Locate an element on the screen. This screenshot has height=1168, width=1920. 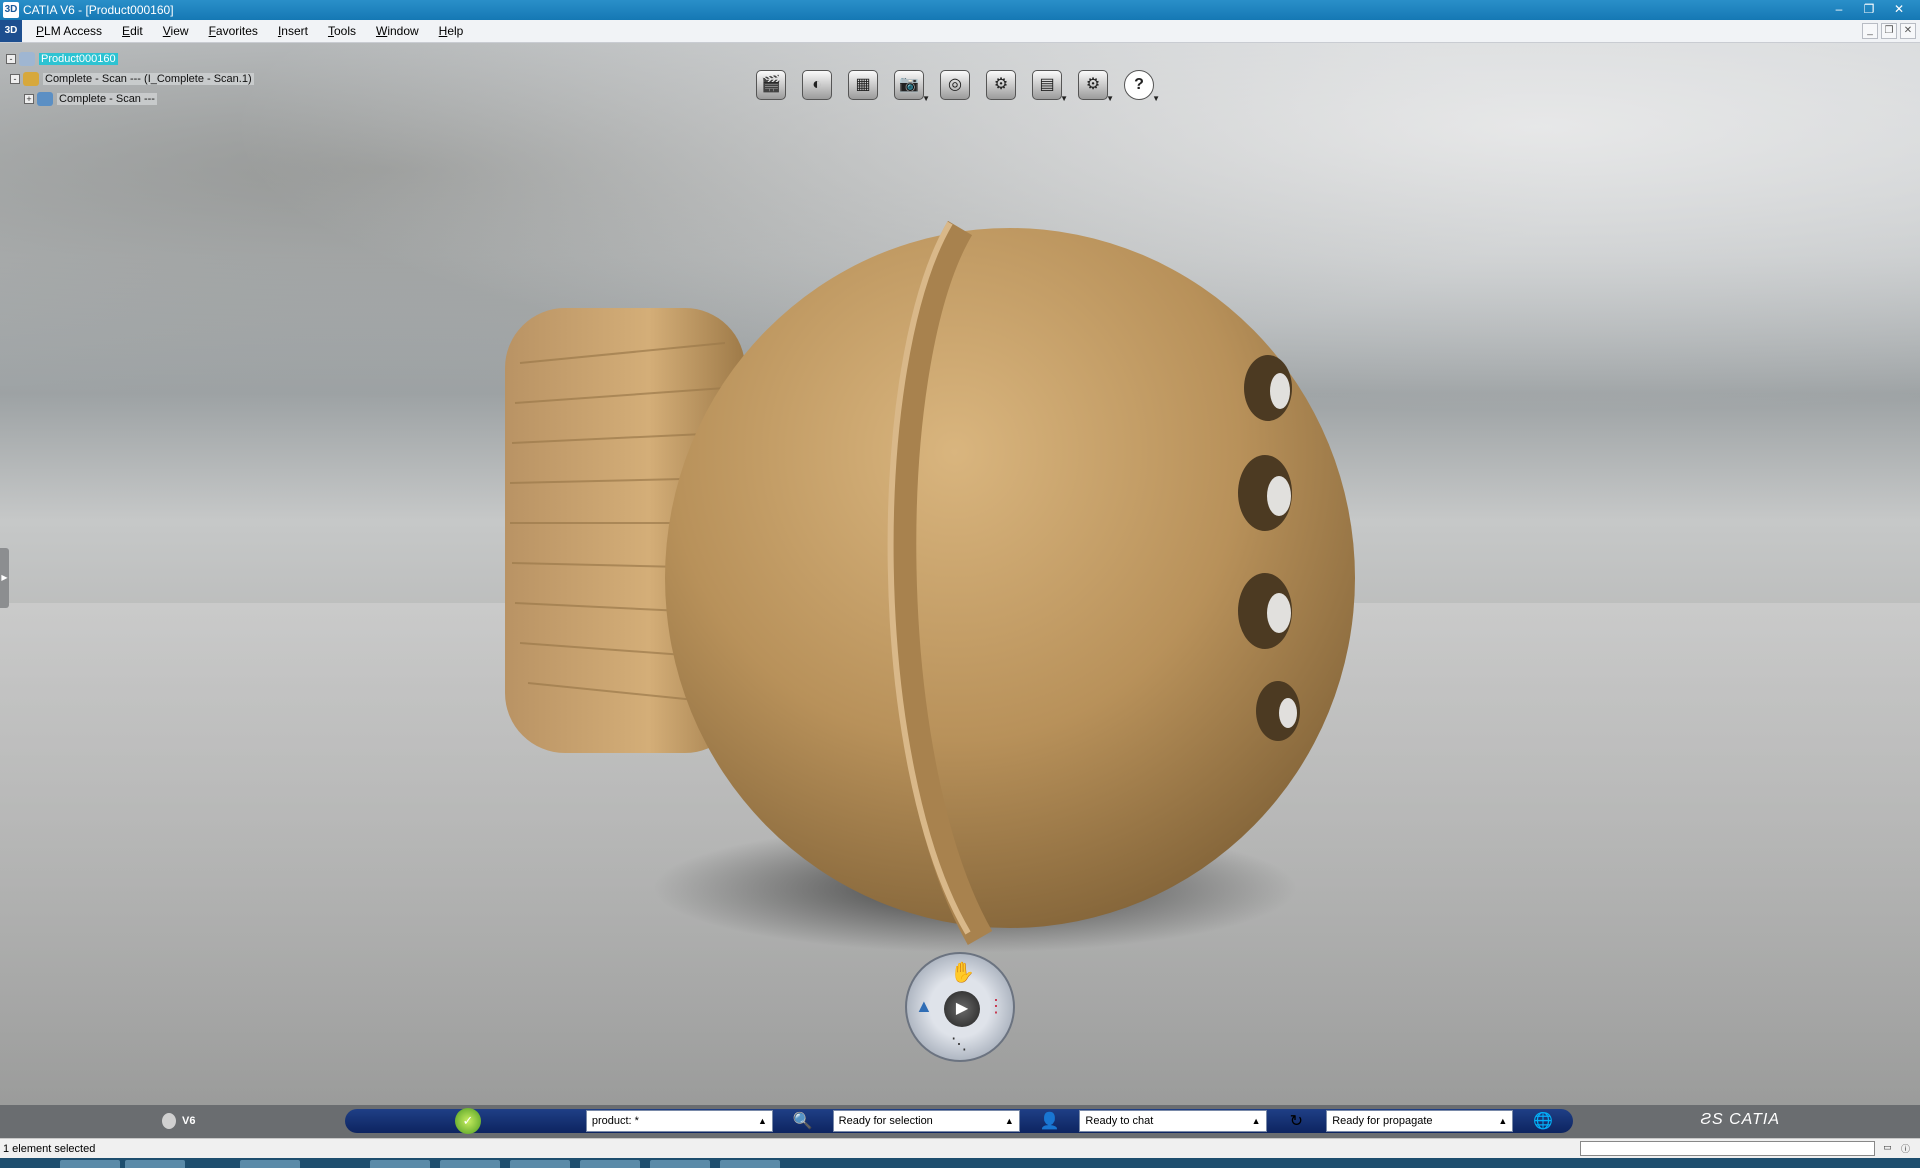
settings-tree-icon: ⚙ is located at coordinates (1093, 85).